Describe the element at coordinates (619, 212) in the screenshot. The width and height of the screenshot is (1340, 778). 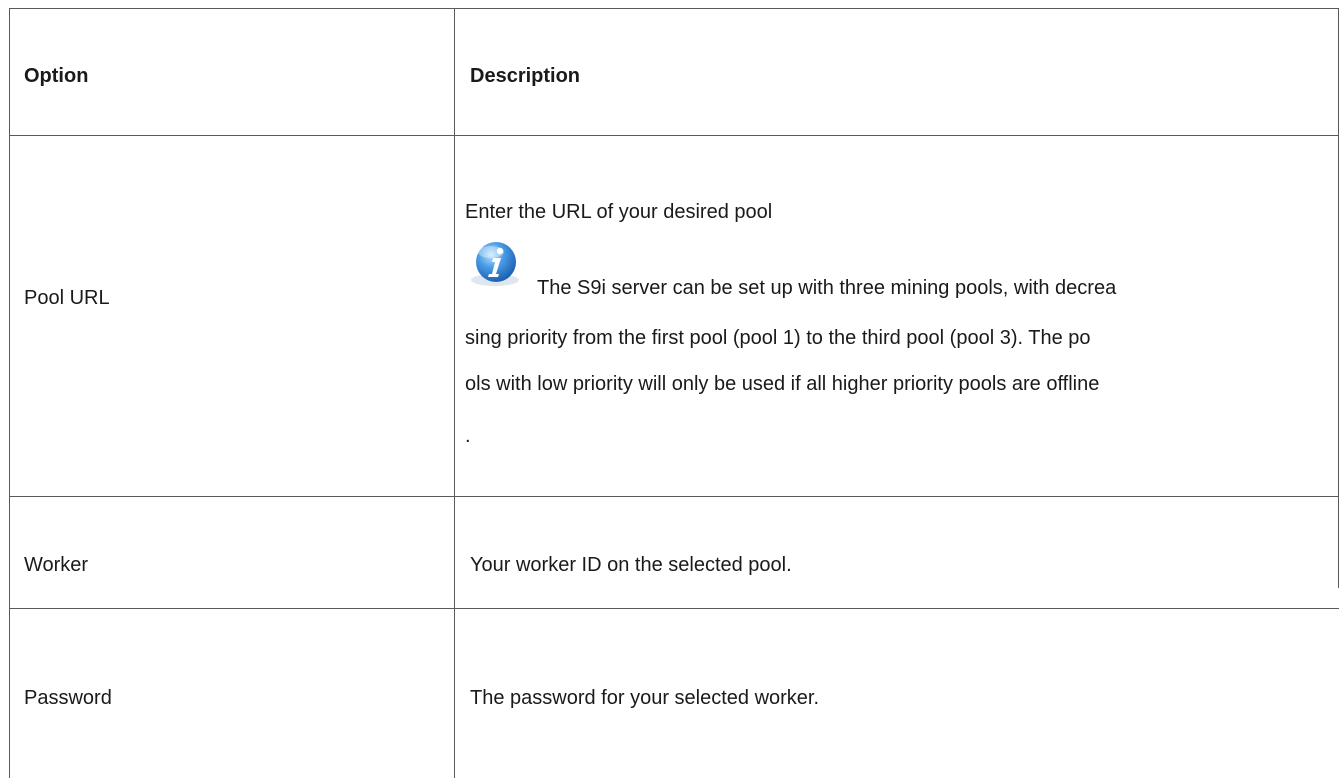
I see `pool-url-intro: Enter the URL of your desired pool` at that location.